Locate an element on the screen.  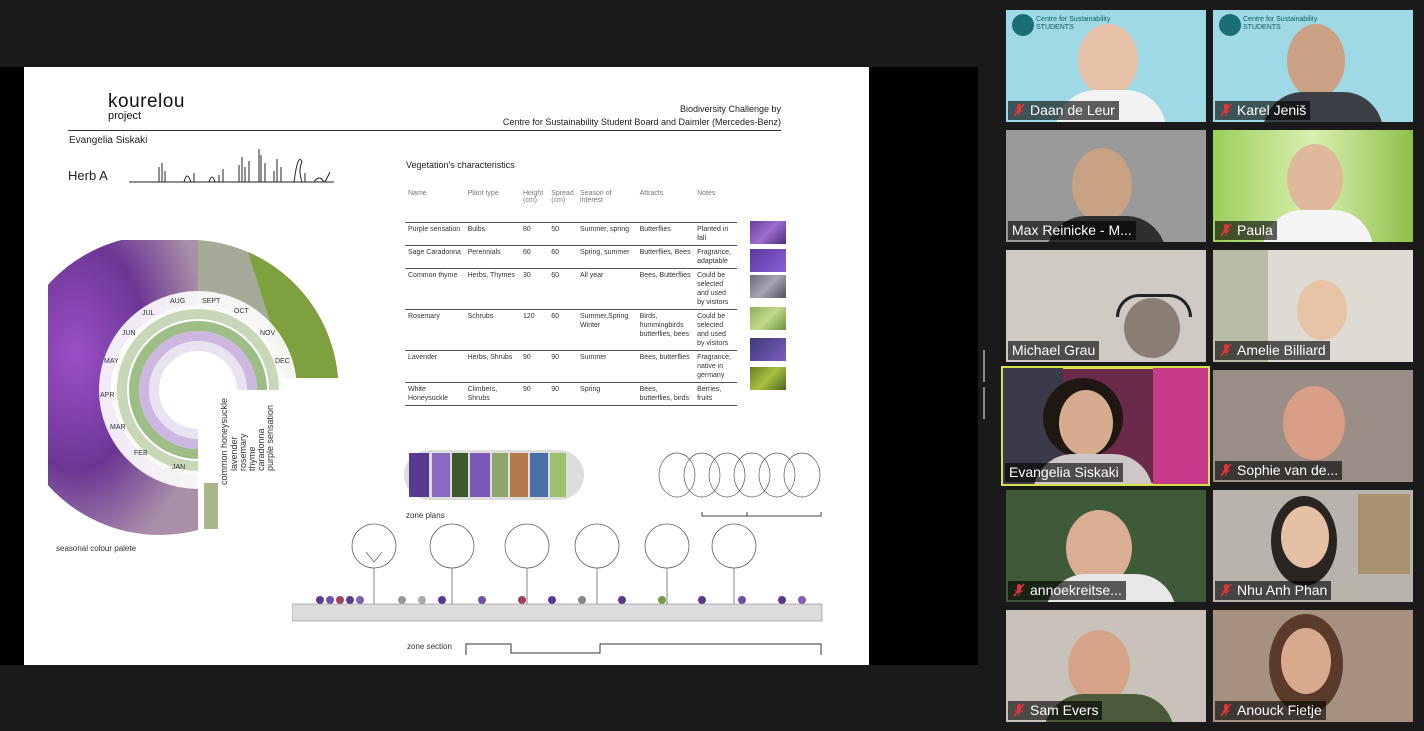
participant-tile: Nhu Anh Phan is located at coordinates (1313, 546).